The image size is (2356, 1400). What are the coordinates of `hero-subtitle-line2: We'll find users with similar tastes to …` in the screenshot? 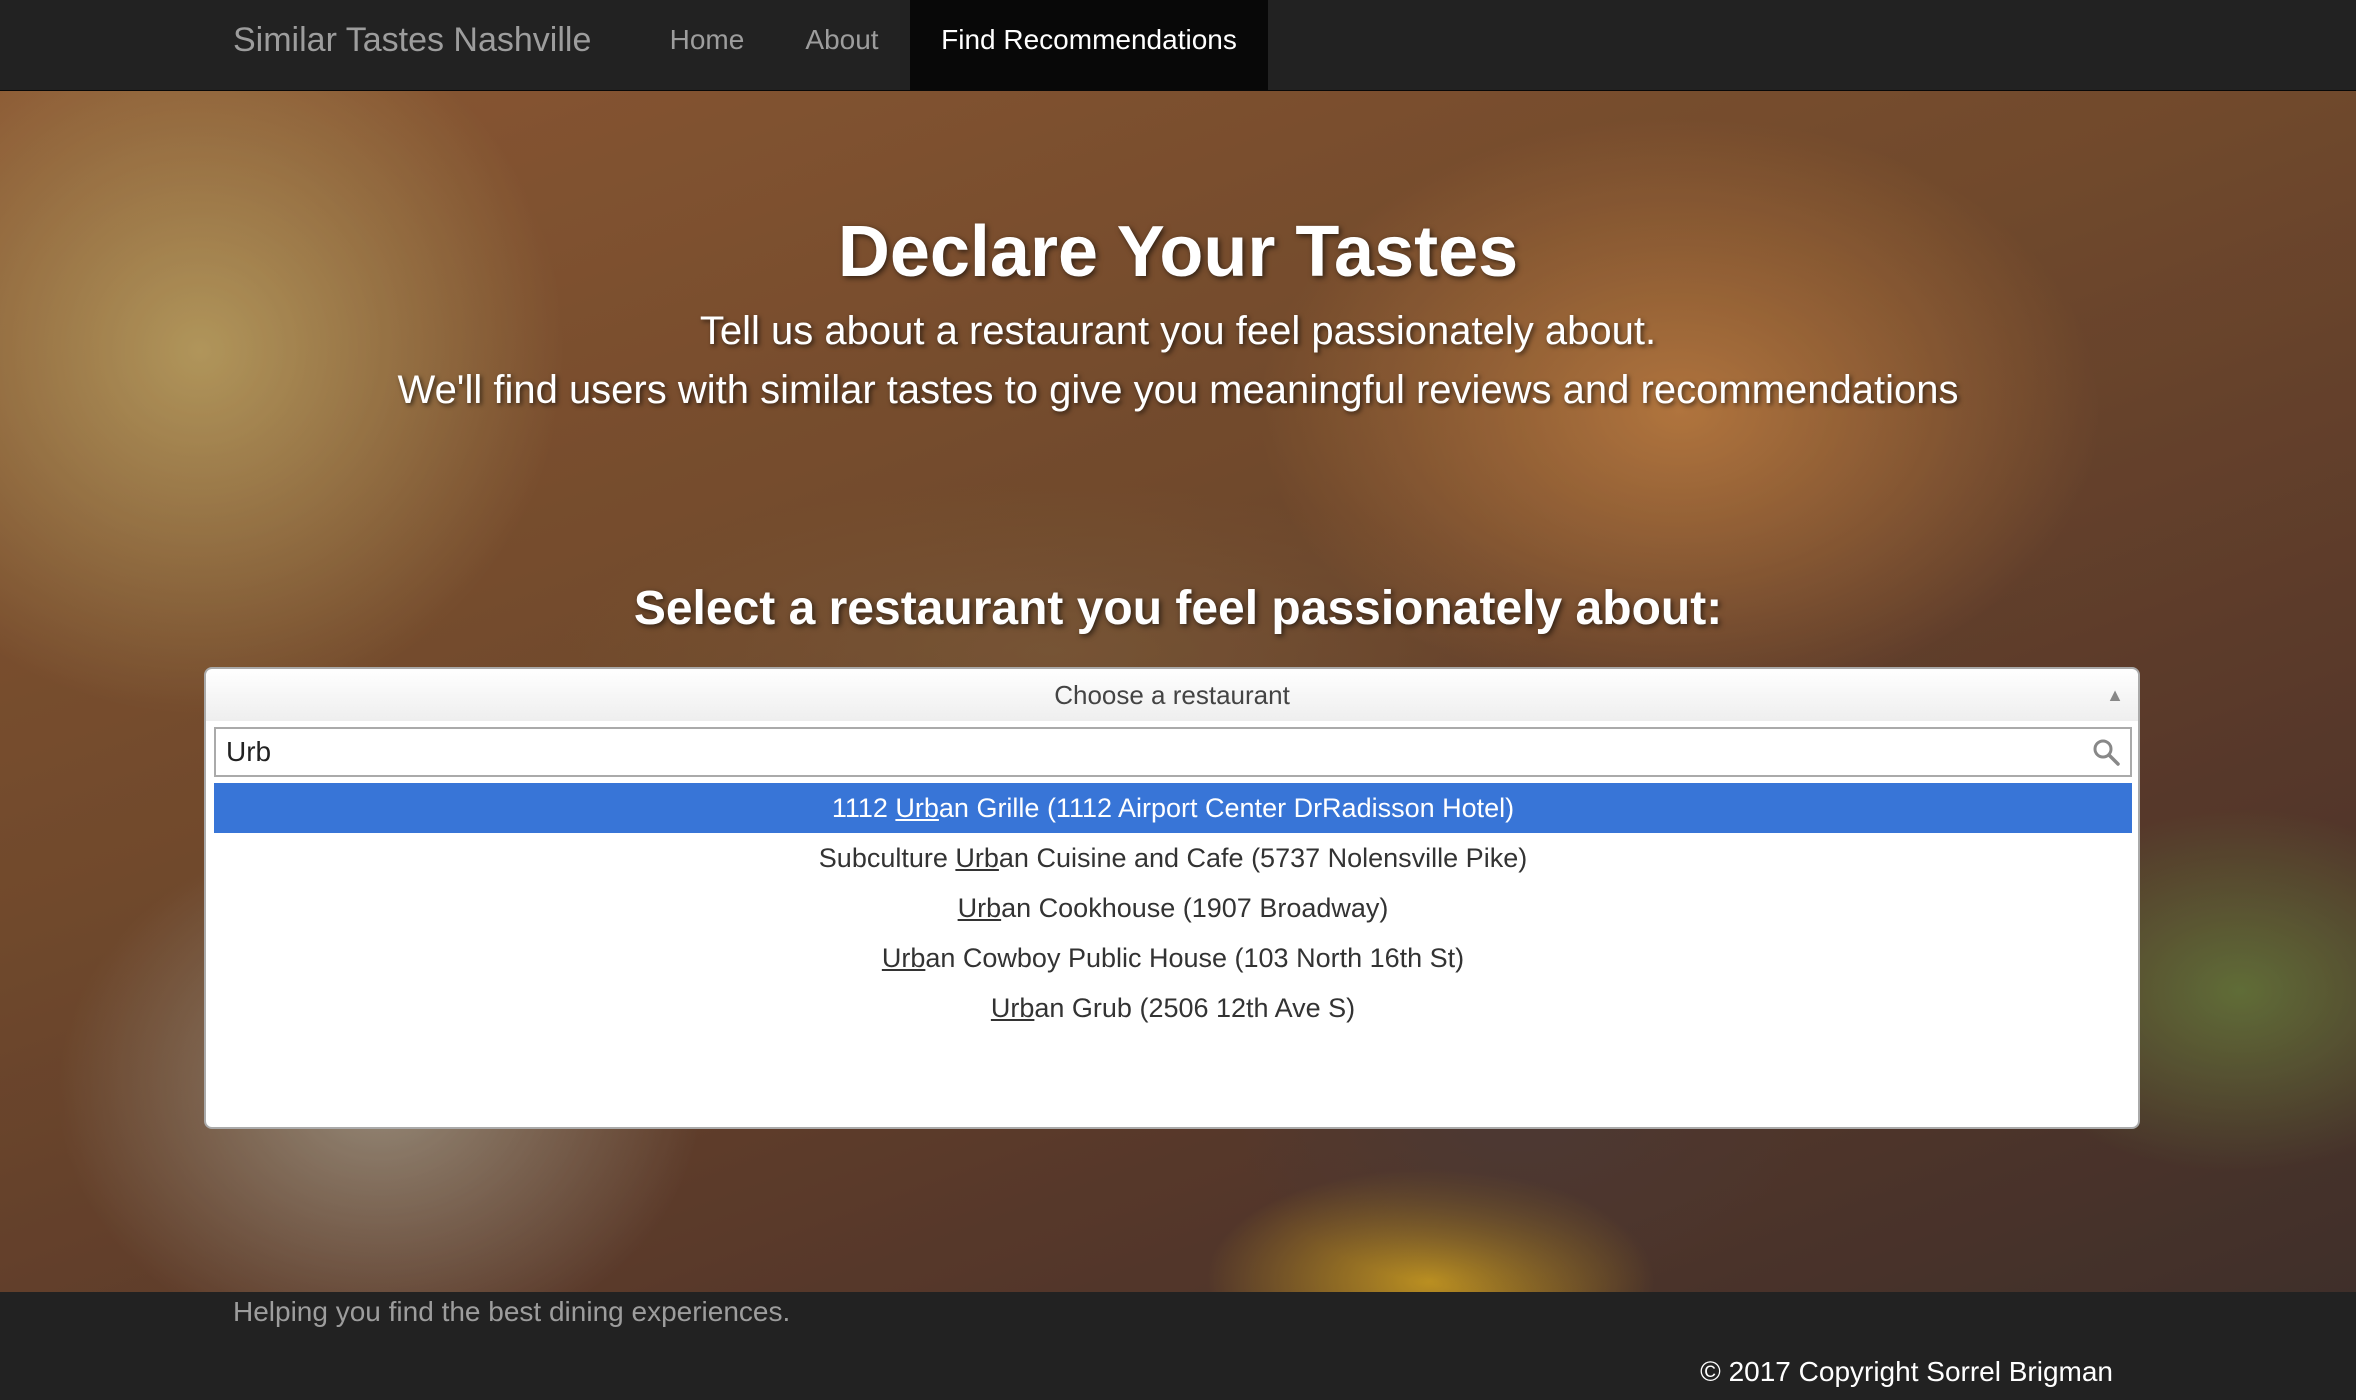 It's located at (1178, 390).